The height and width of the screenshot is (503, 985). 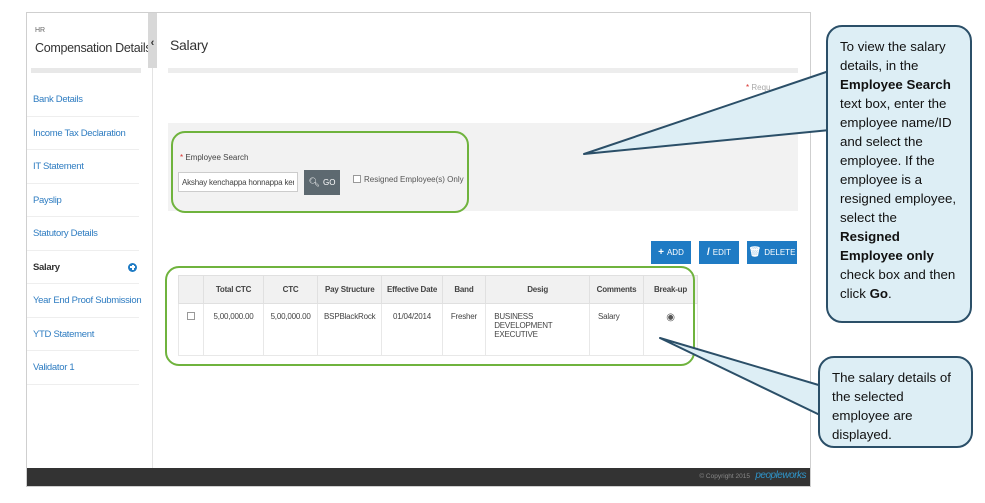 I want to click on required-note: * Requ, so click(x=758, y=87).